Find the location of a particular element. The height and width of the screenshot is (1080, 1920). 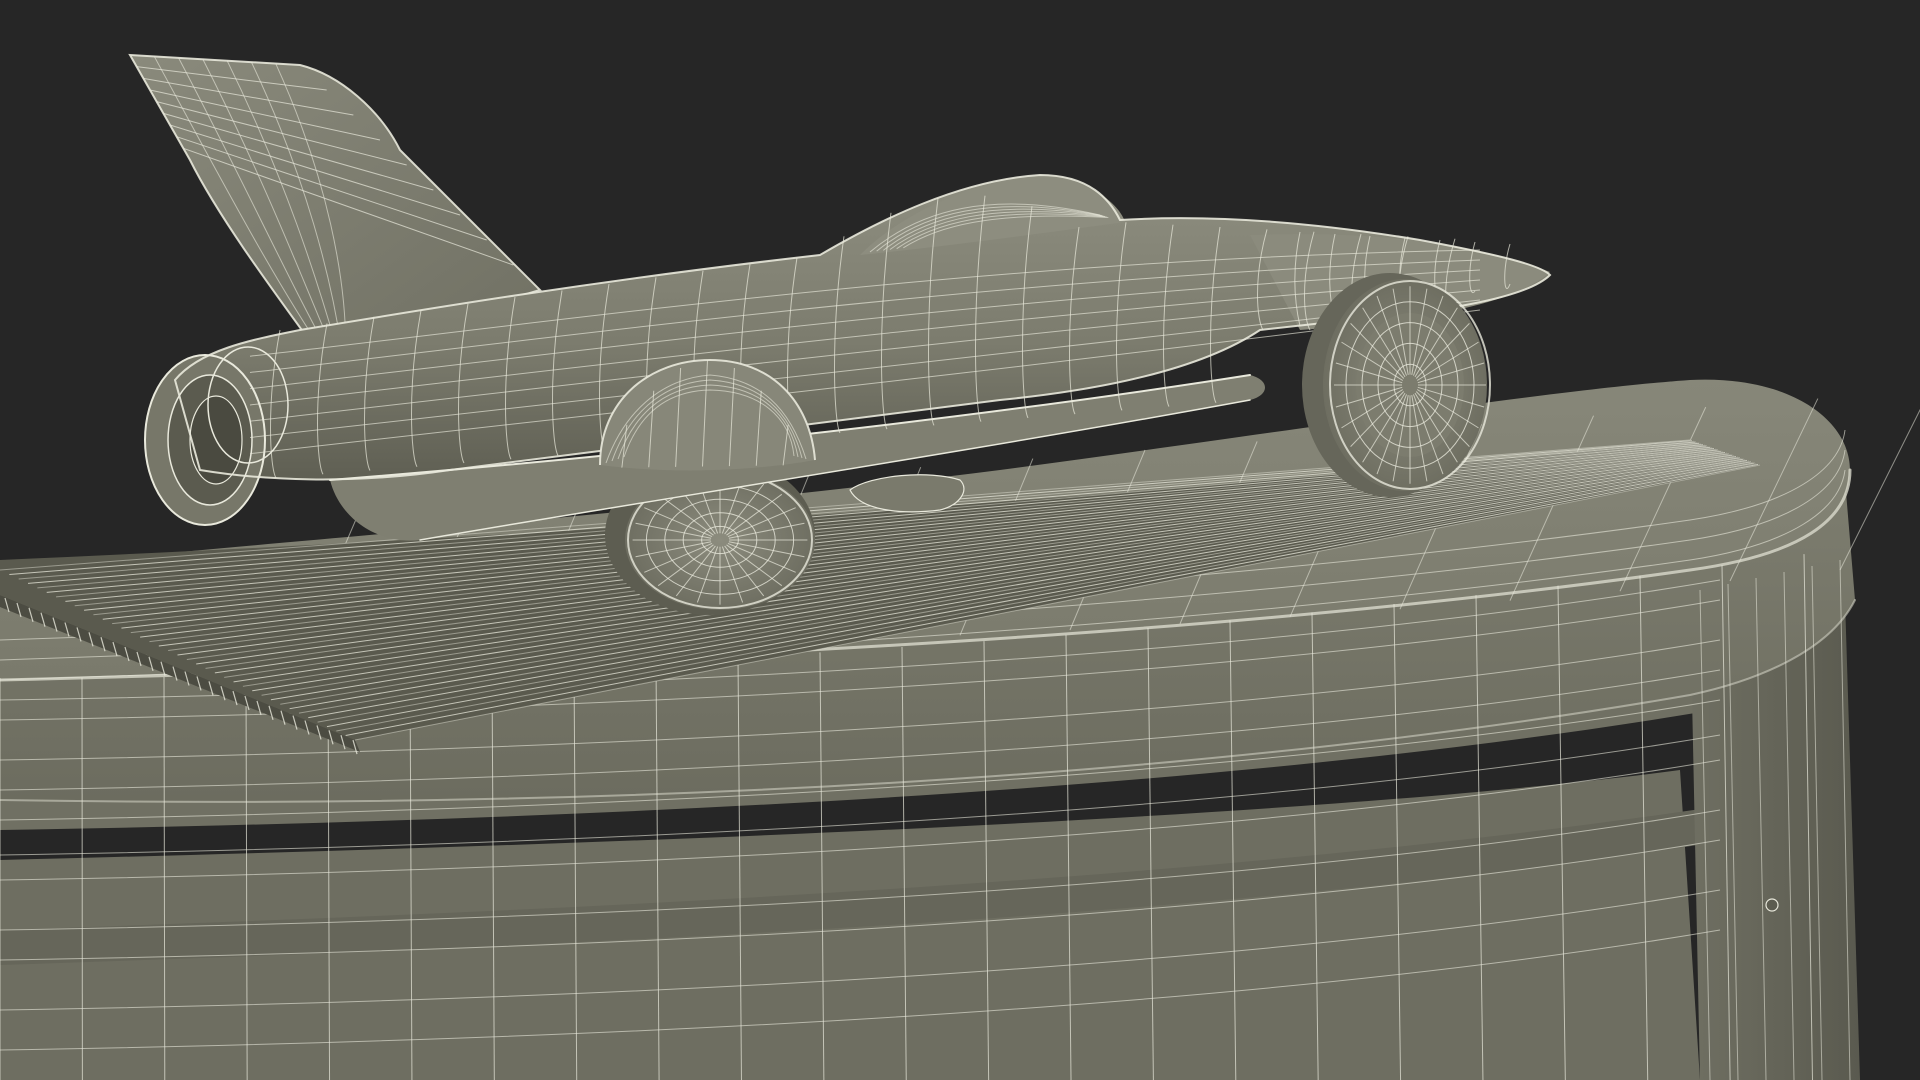

front-wheel is located at coordinates (1396, 385).